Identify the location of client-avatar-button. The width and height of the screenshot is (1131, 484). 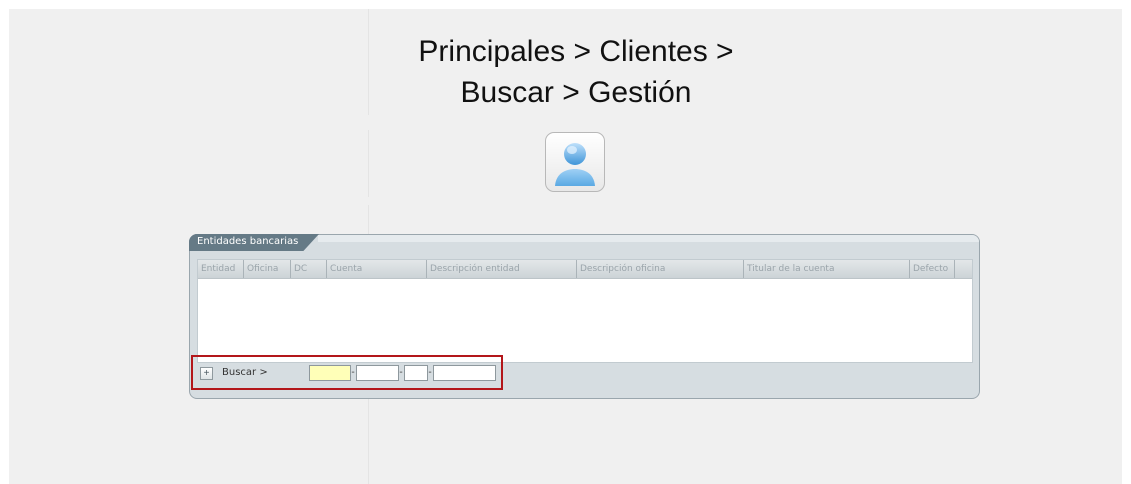
(575, 162).